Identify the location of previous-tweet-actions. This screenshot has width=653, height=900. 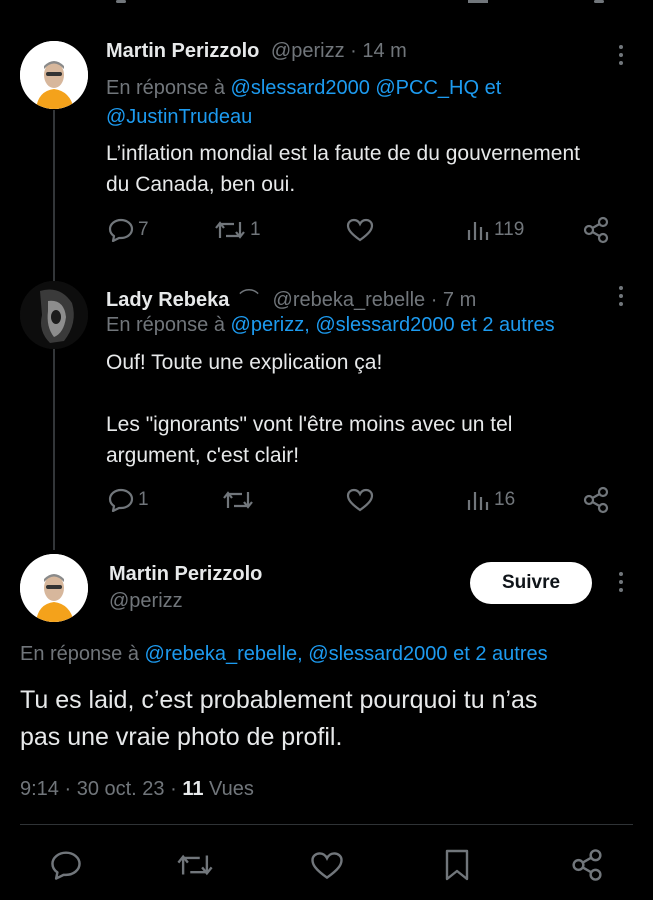
(326, 3).